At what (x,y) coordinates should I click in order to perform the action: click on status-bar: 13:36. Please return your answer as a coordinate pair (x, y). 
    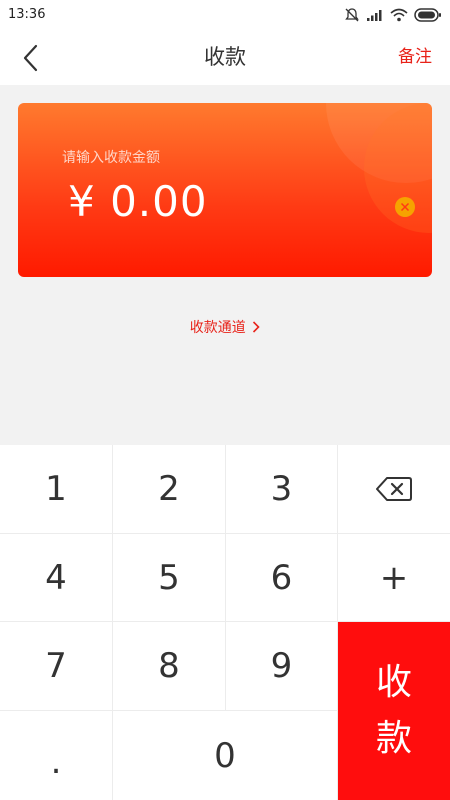
    Looking at the image, I should click on (225, 15).